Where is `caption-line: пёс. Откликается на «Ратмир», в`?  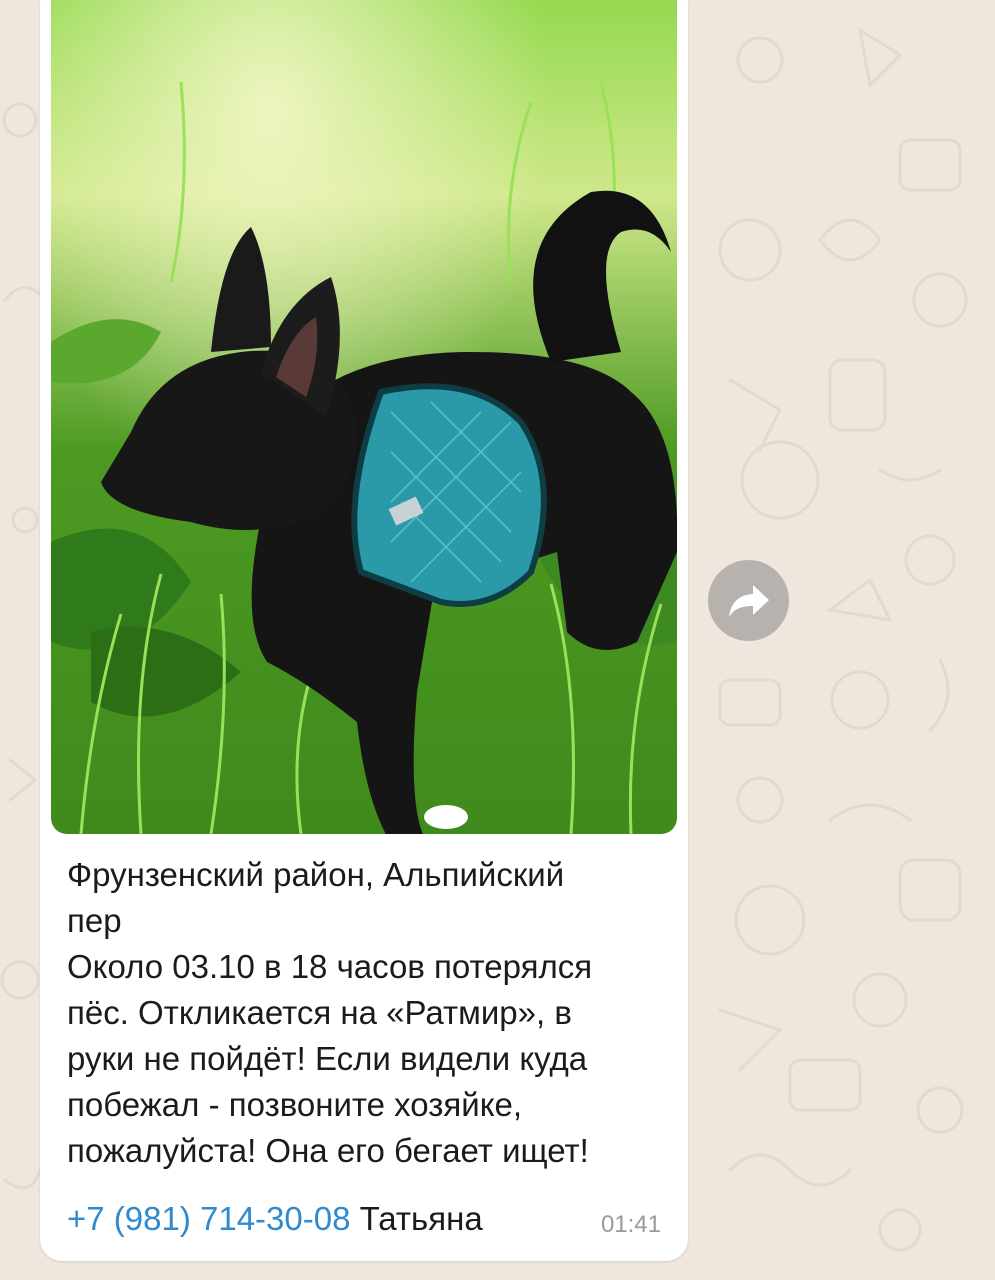 caption-line: пёс. Откликается на «Ратмир», в is located at coordinates (319, 1012).